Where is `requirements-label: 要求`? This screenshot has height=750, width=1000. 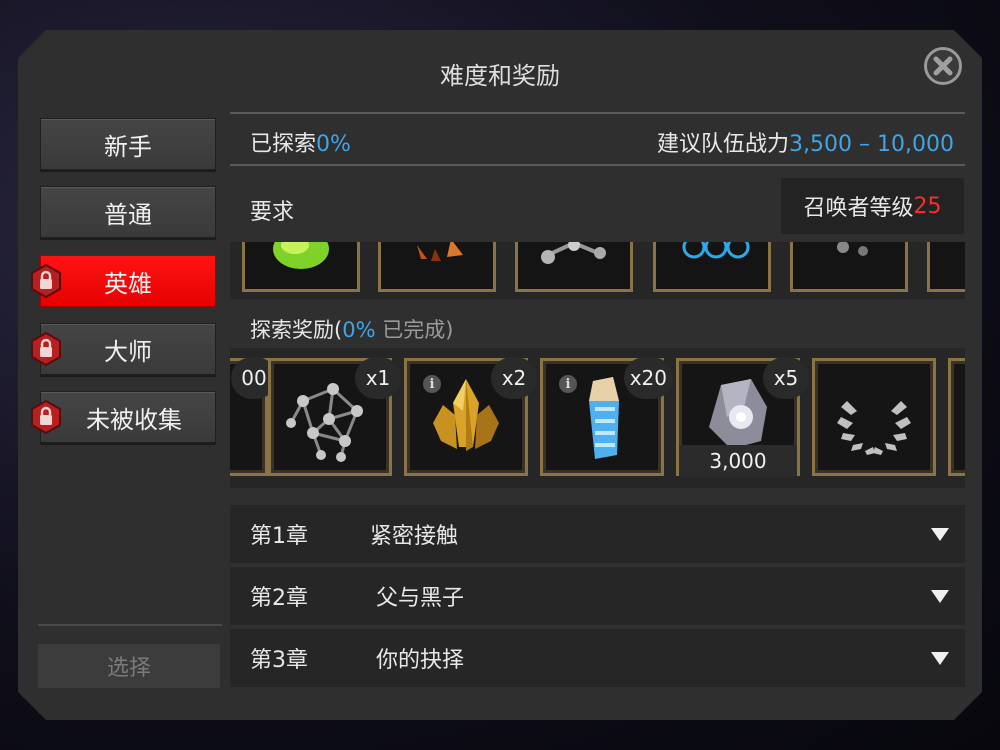 requirements-label: 要求 is located at coordinates (272, 212).